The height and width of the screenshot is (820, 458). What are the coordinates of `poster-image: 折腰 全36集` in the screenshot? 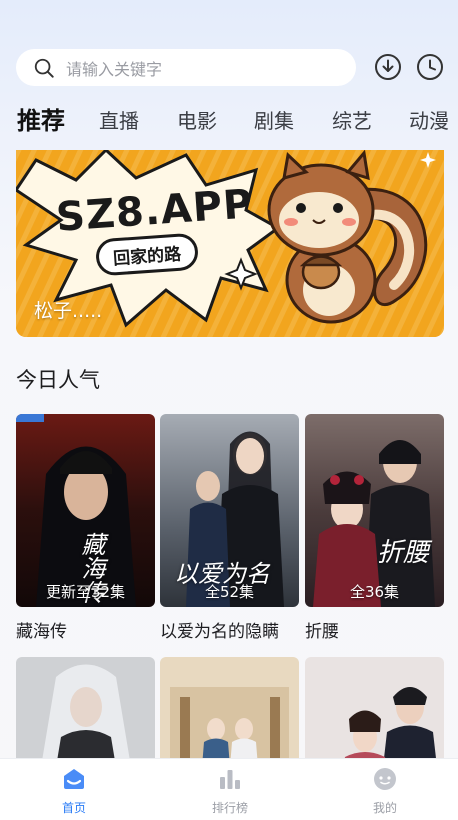 It's located at (374, 510).